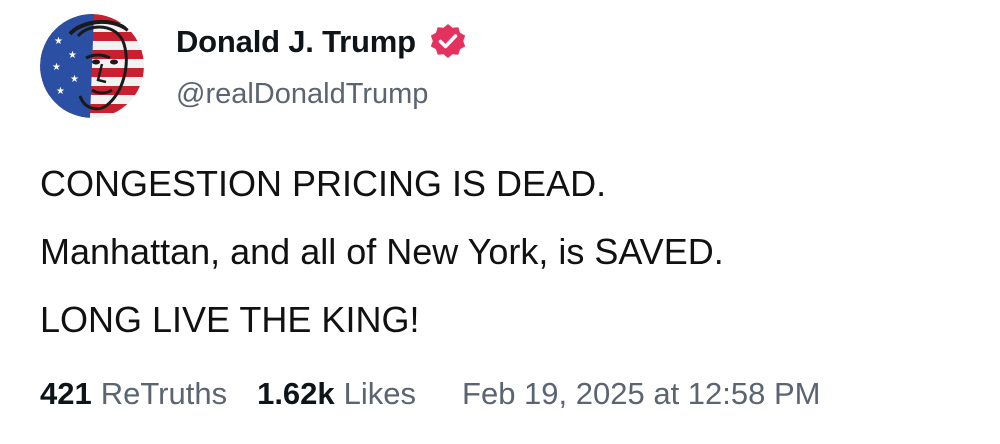 The image size is (1000, 444). I want to click on flag-portrait-avatar-icon: ★ ★ ★ ★ ★, so click(92, 66).